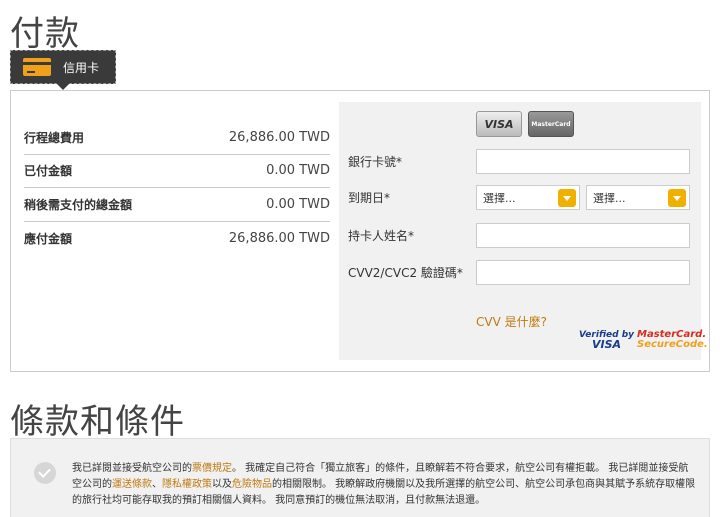 This screenshot has width=720, height=517. I want to click on summary-label: 稍後需支付的總金額, so click(78, 204).